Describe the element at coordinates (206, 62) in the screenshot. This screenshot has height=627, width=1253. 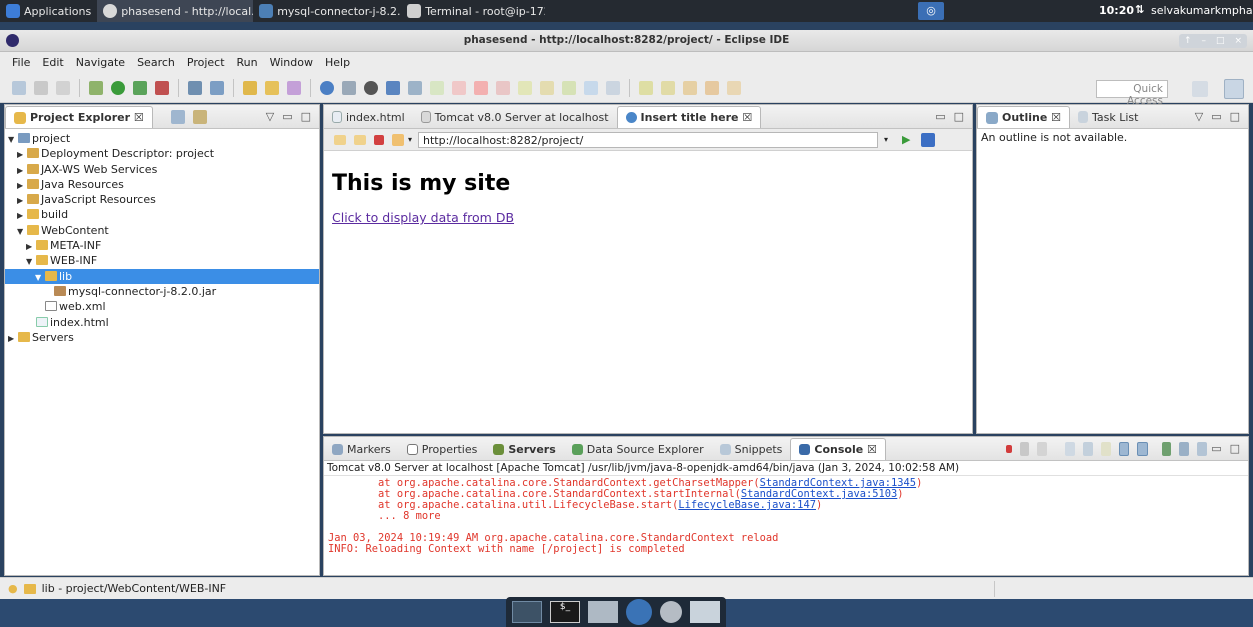
I see `menu-project: Project` at that location.